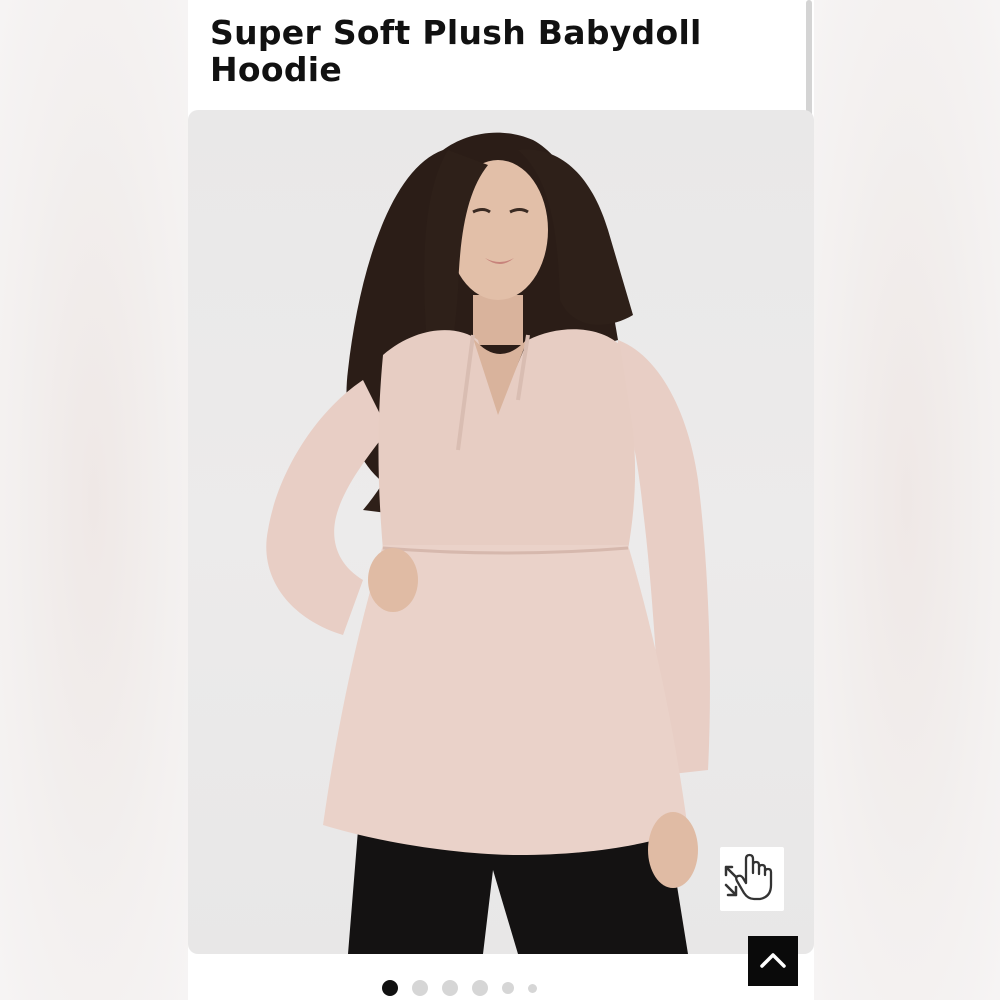 Image resolution: width=1000 pixels, height=1000 pixels. Describe the element at coordinates (456, 51) in the screenshot. I see `product-title: Super Soft Plush Babydoll Hoodie` at that location.